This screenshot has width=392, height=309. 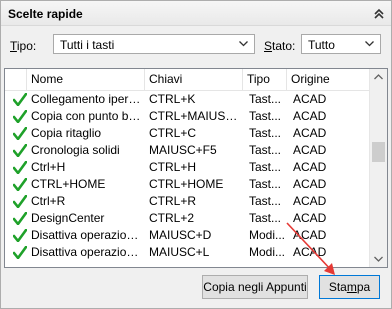 What do you see at coordinates (280, 46) in the screenshot?
I see `stato-label: Stato:` at bounding box center [280, 46].